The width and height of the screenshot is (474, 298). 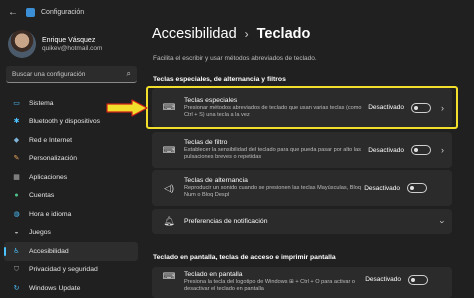 What do you see at coordinates (49, 251) in the screenshot?
I see `sidebar-item-label: Accesibilidad` at bounding box center [49, 251].